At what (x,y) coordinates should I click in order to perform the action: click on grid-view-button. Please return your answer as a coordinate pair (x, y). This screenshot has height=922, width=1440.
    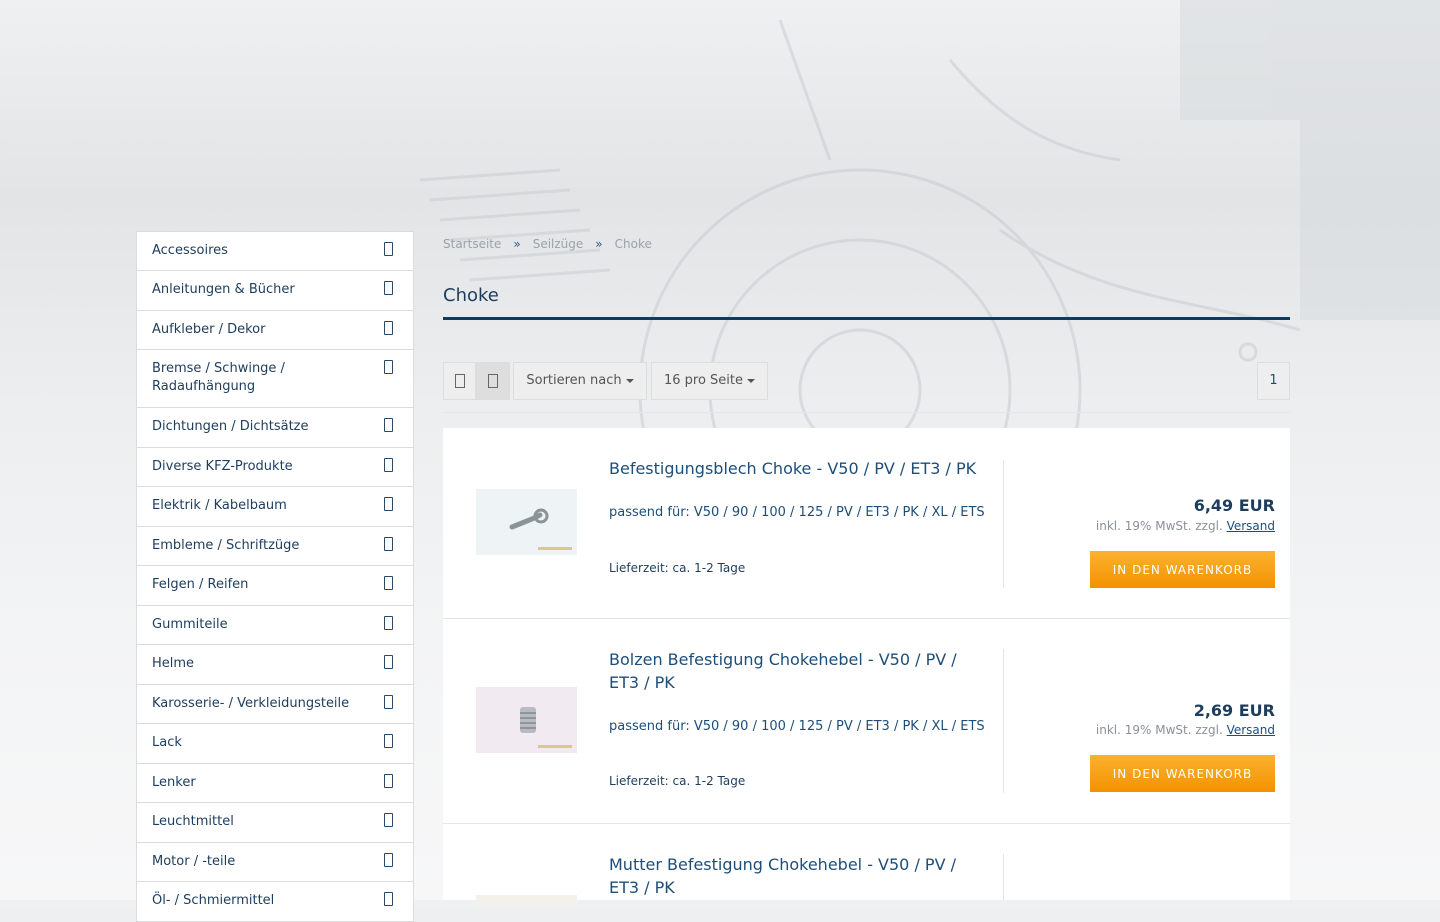
    Looking at the image, I should click on (459, 381).